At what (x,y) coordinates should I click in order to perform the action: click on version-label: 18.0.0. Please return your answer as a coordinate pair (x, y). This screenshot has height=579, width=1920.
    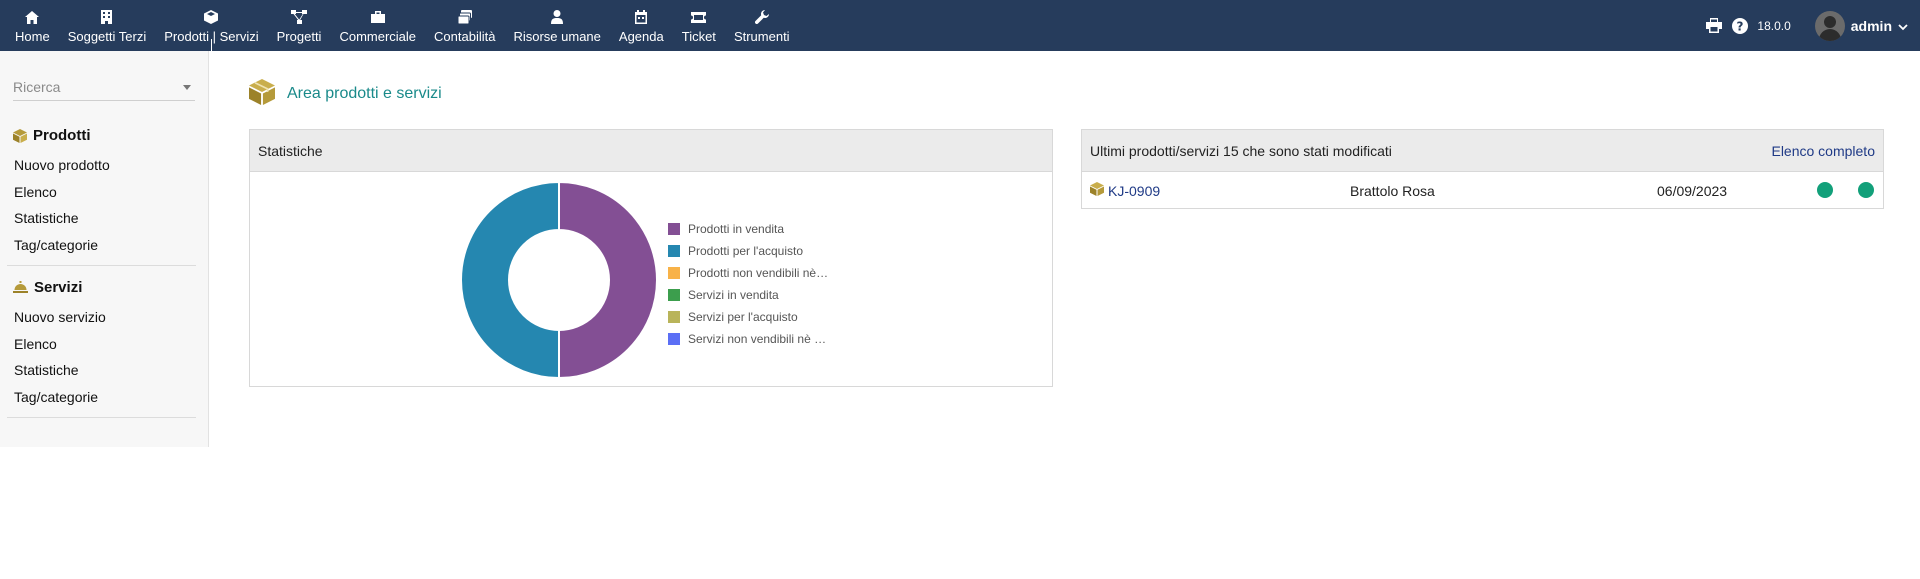
    Looking at the image, I should click on (1774, 25).